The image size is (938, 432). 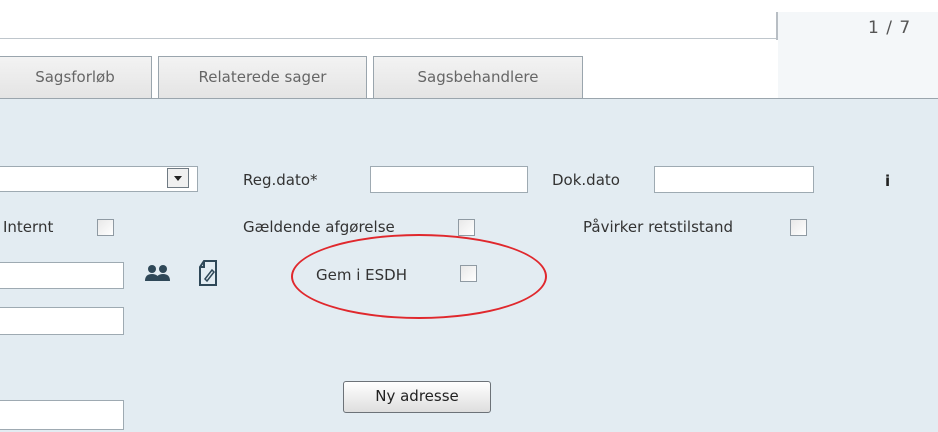 What do you see at coordinates (209, 273) in the screenshot?
I see `document-icon` at bounding box center [209, 273].